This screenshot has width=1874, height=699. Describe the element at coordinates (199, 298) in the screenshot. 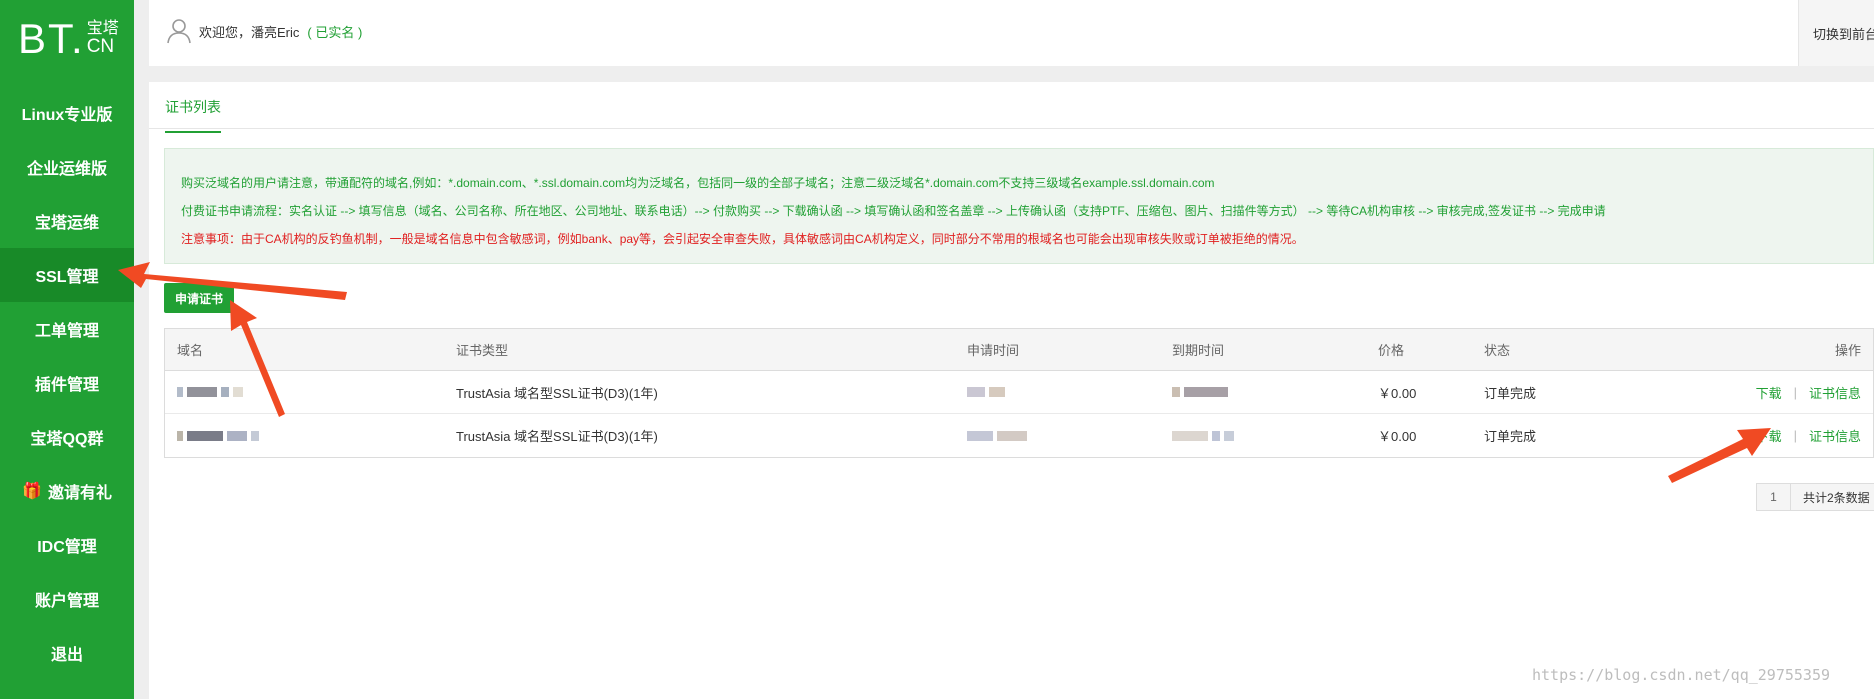

I see `apply-cert-button: 申请证书` at that location.